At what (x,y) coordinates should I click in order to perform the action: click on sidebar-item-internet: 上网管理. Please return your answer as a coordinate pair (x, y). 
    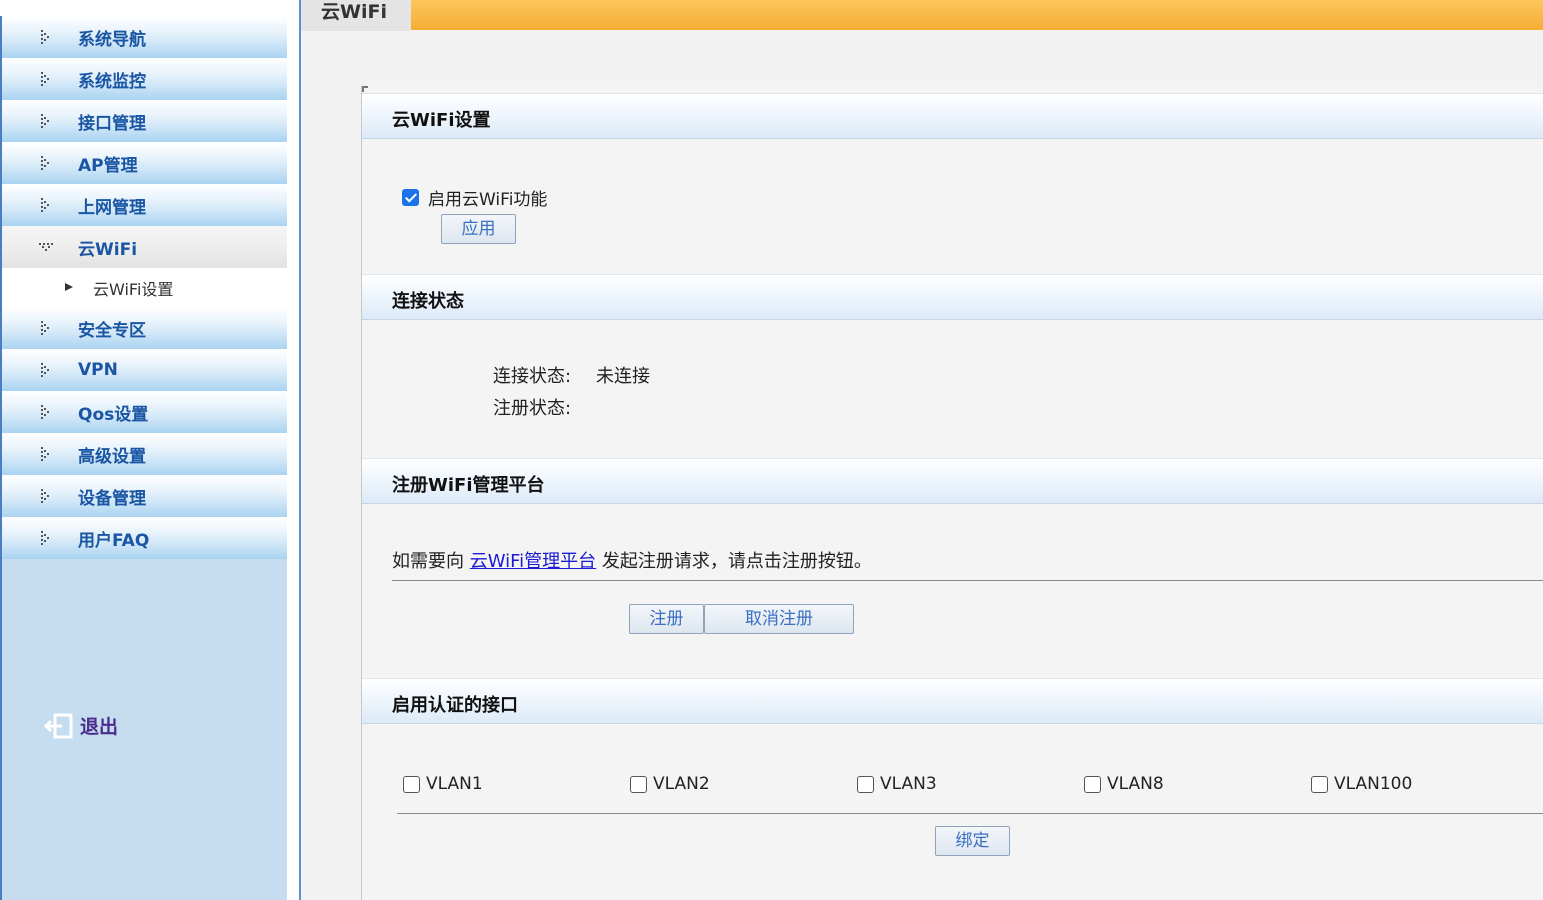
    Looking at the image, I should click on (144, 205).